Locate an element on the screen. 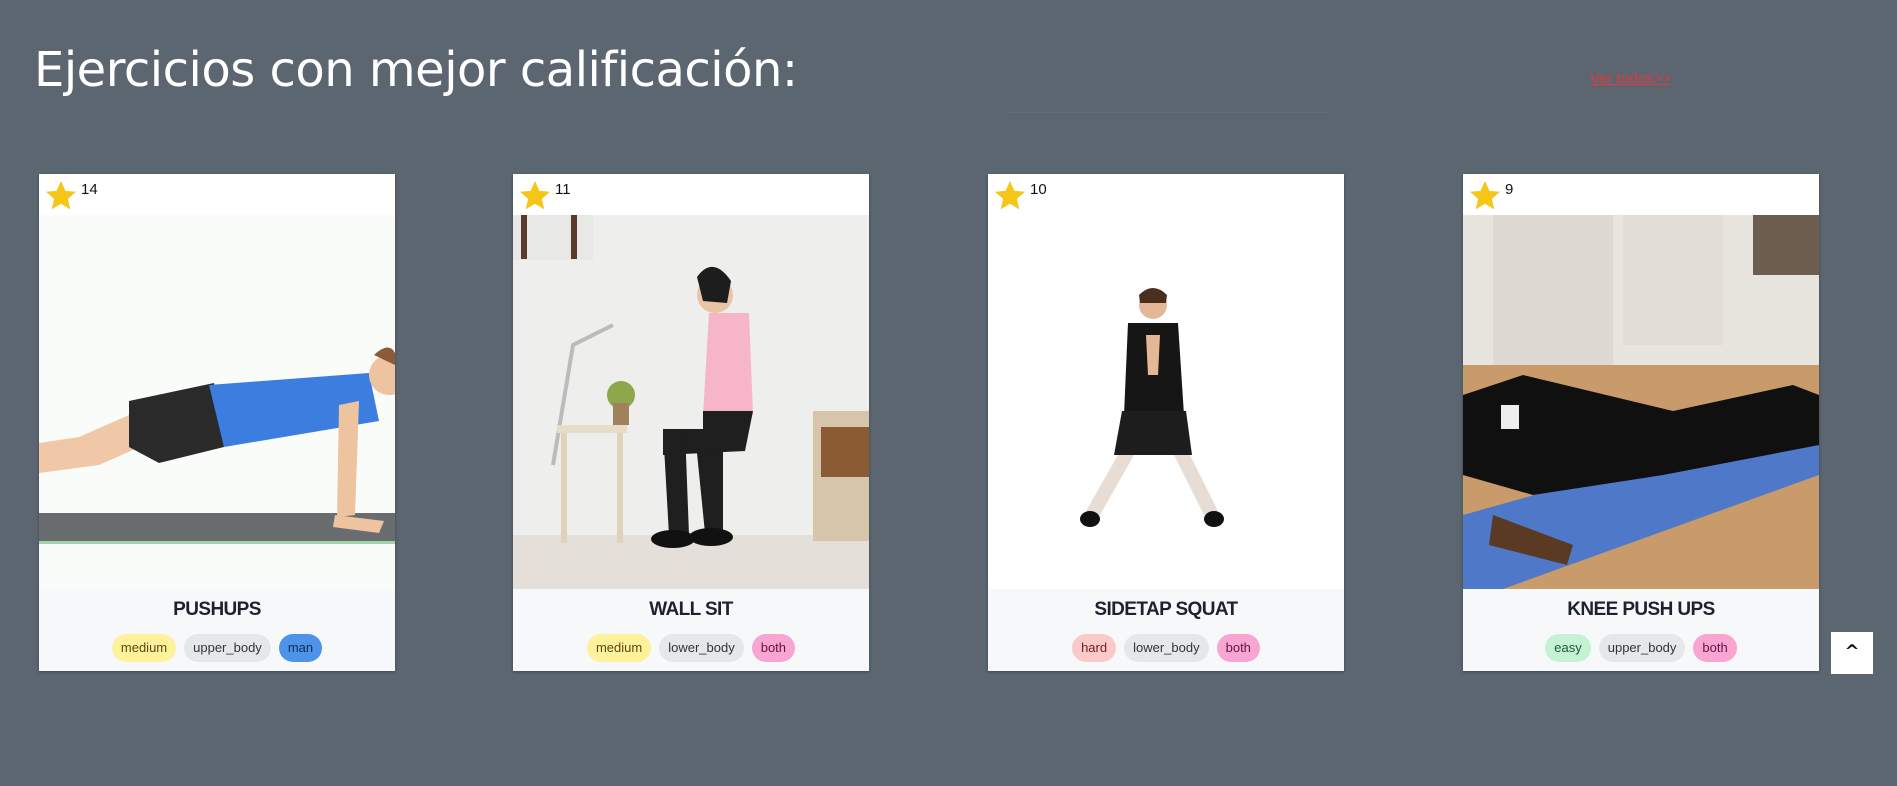 The image size is (1897, 786). caret-up-icon: ^ is located at coordinates (1852, 651).